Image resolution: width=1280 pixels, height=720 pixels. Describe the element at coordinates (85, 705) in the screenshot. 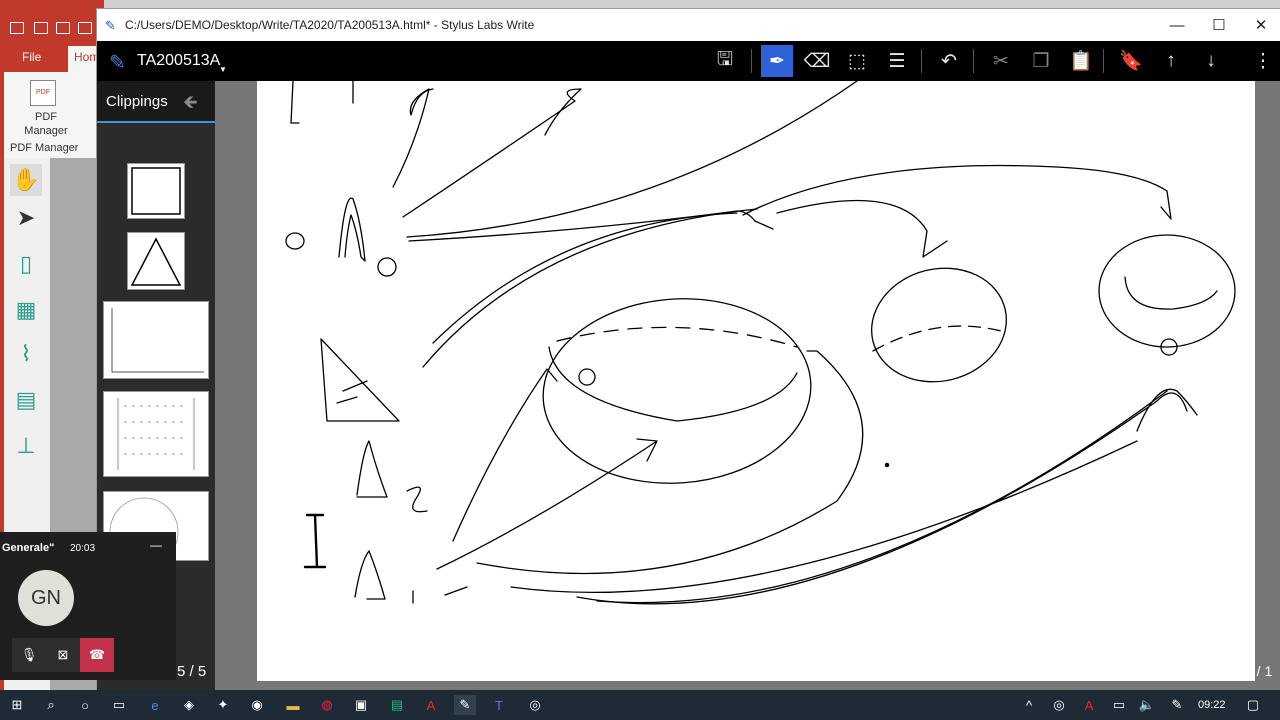

I see `cortana-icon: ○` at that location.